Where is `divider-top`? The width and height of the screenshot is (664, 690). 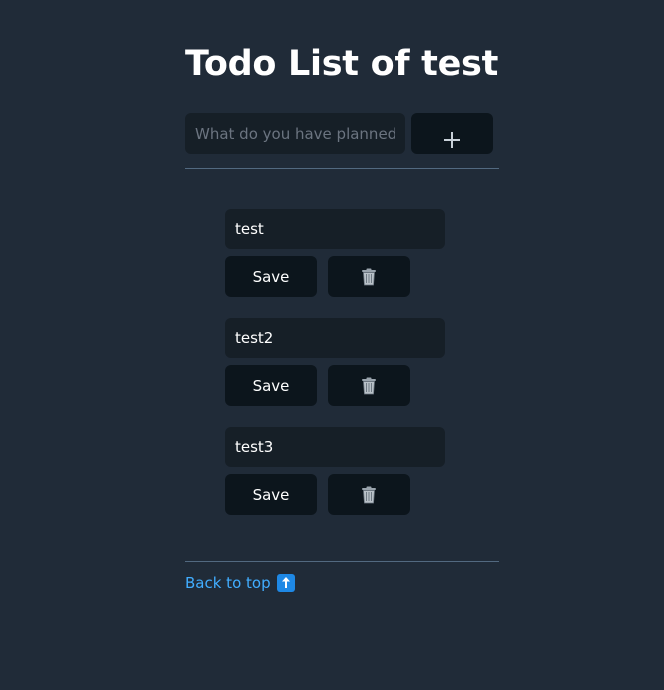
divider-top is located at coordinates (342, 168).